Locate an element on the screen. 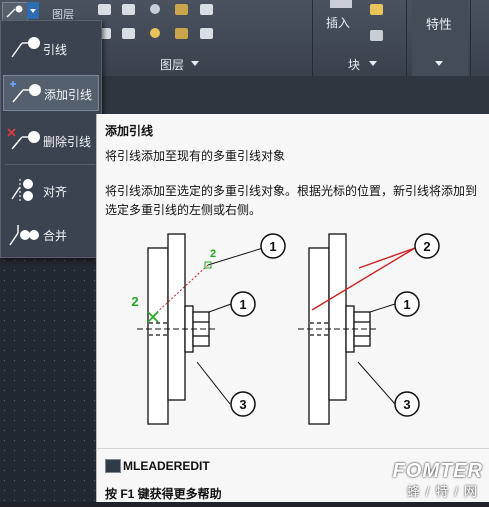  drawing-canvas is located at coordinates (48, 379).